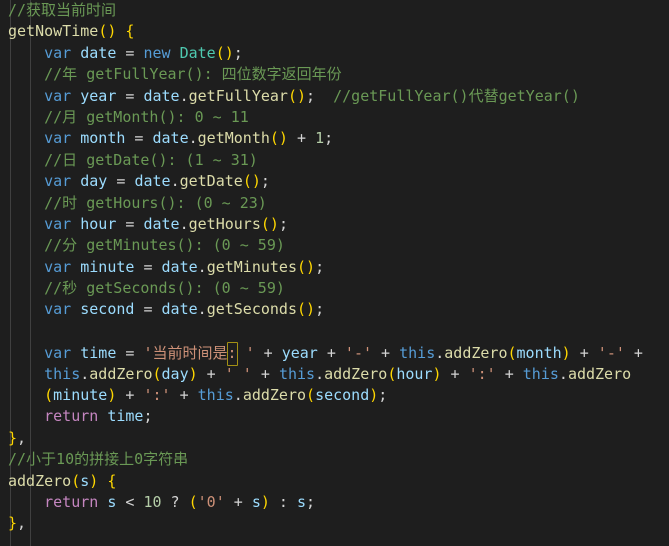 This screenshot has width=669, height=546. I want to click on code-token: }, so click(13, 437).